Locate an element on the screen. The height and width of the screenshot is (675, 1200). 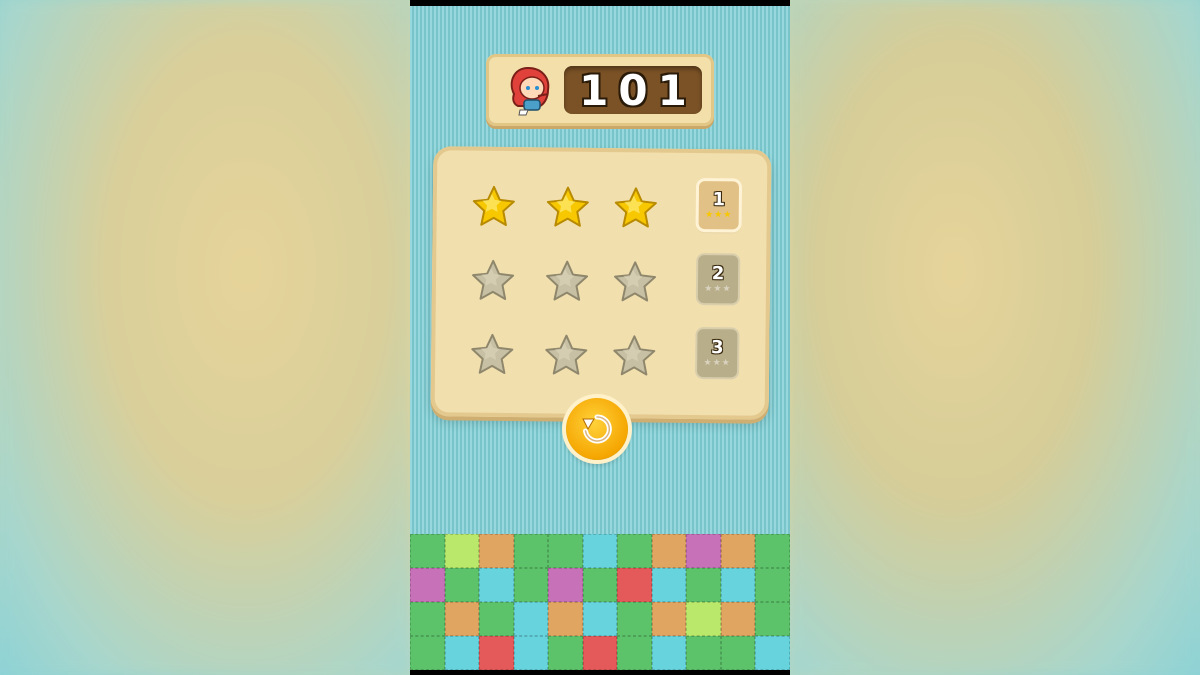
level-badge-1: 1 ★★★ is located at coordinates (719, 205).